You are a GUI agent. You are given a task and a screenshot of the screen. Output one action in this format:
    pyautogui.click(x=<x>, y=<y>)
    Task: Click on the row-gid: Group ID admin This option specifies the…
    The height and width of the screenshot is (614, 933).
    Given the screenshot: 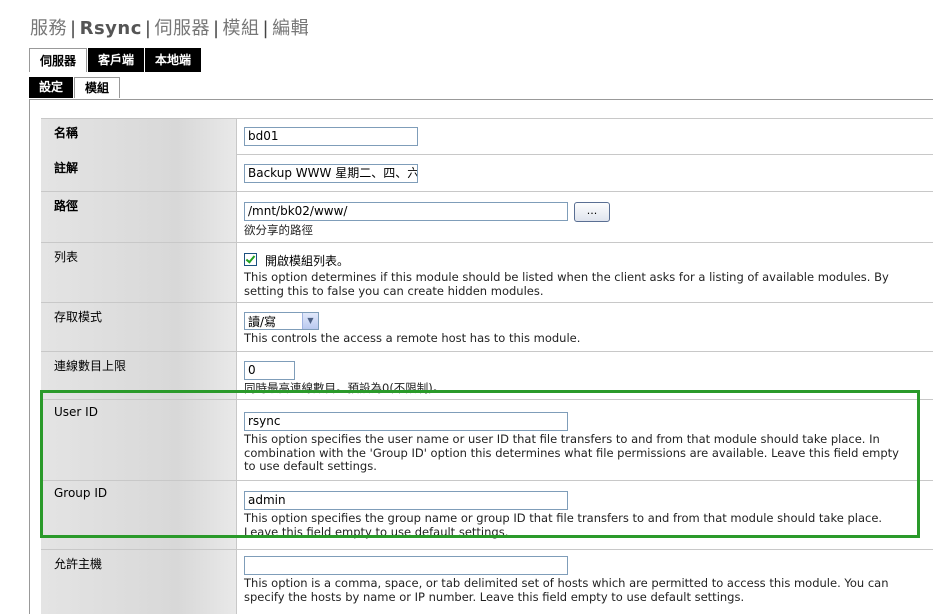 What is the action you would take?
    pyautogui.click(x=487, y=515)
    